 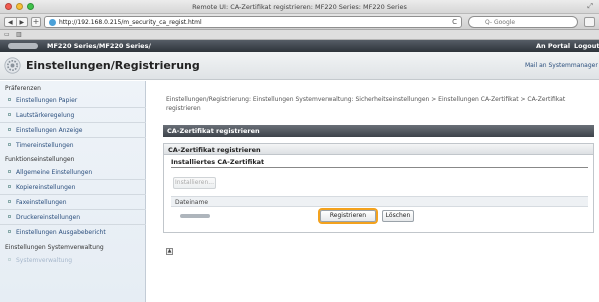 I want to click on search-bar, so click(x=523, y=22).